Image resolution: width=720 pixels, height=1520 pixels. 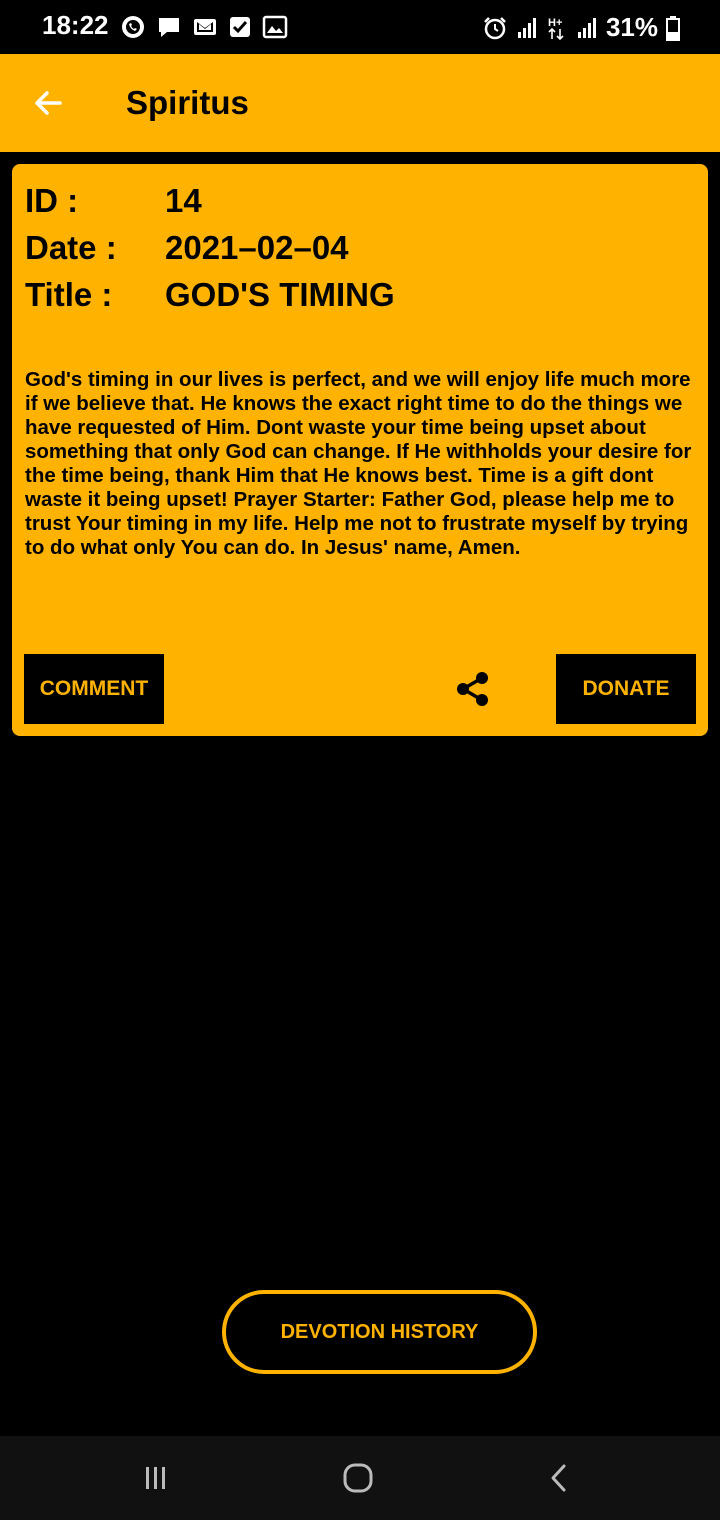 I want to click on svg-text: H+, so click(x=555, y=23).